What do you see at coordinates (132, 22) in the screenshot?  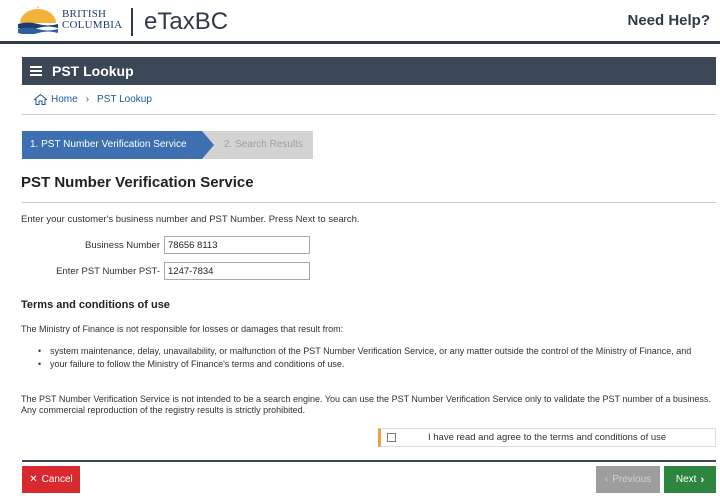 I see `header-divider` at bounding box center [132, 22].